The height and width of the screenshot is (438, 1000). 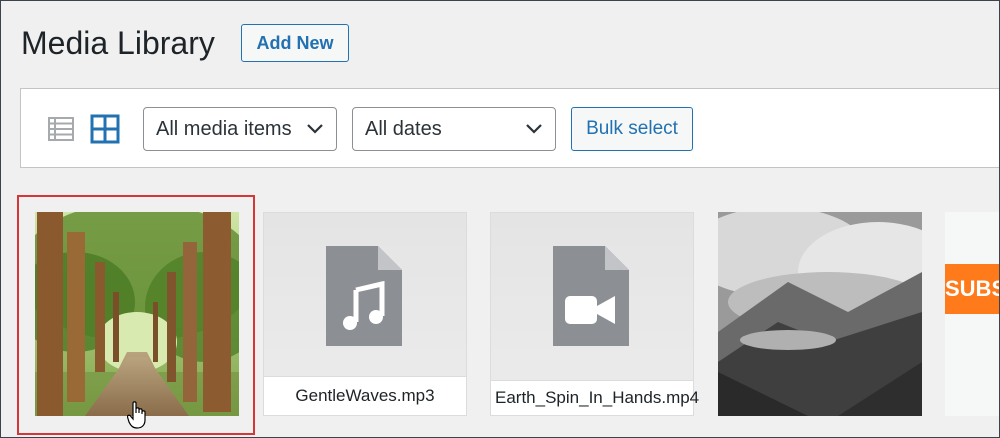 I want to click on mountain-lake-thumbnail, so click(x=823, y=311).